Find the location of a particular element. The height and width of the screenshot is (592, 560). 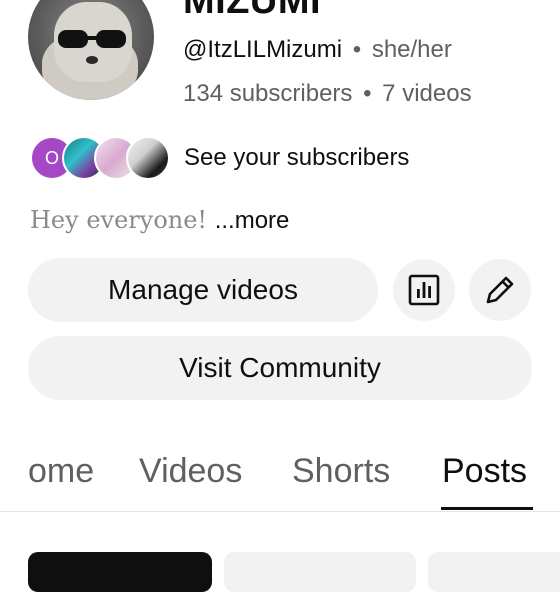

analytics-icon is located at coordinates (424, 290).